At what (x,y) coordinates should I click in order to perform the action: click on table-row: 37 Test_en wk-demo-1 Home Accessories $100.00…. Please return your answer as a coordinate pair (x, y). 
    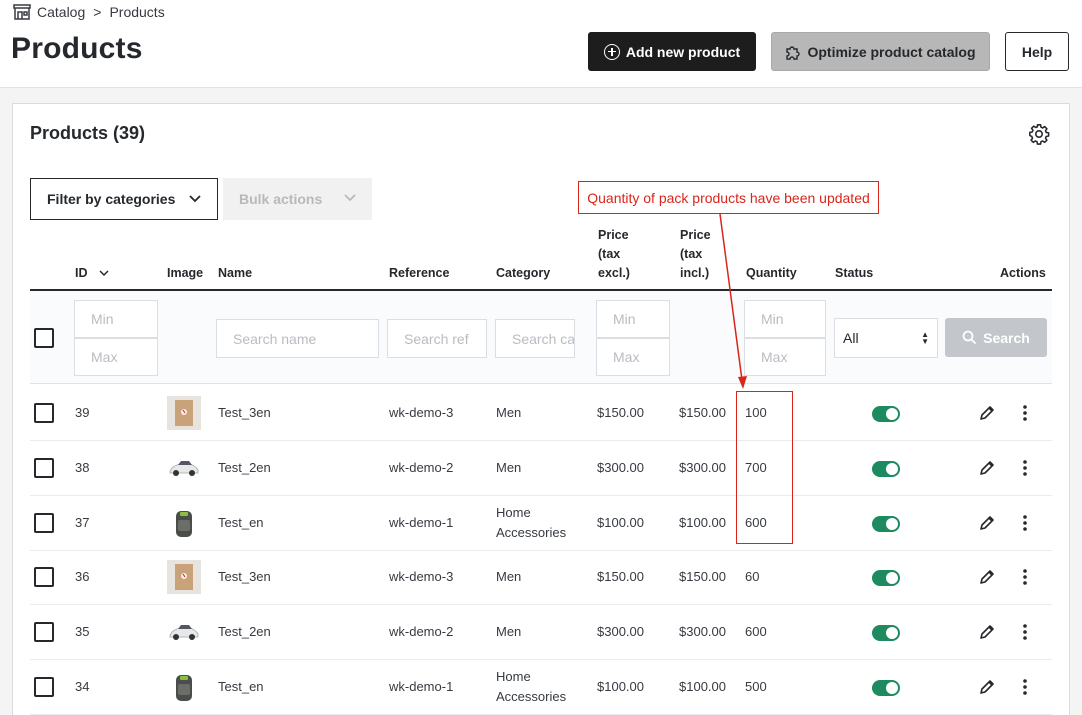
    Looking at the image, I should click on (541, 523).